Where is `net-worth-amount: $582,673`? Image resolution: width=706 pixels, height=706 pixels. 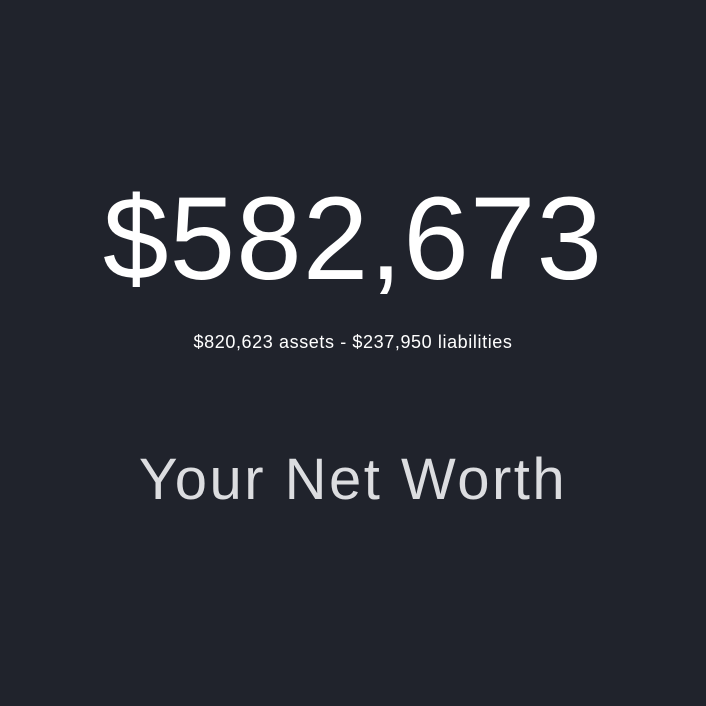 net-worth-amount: $582,673 is located at coordinates (353, 239).